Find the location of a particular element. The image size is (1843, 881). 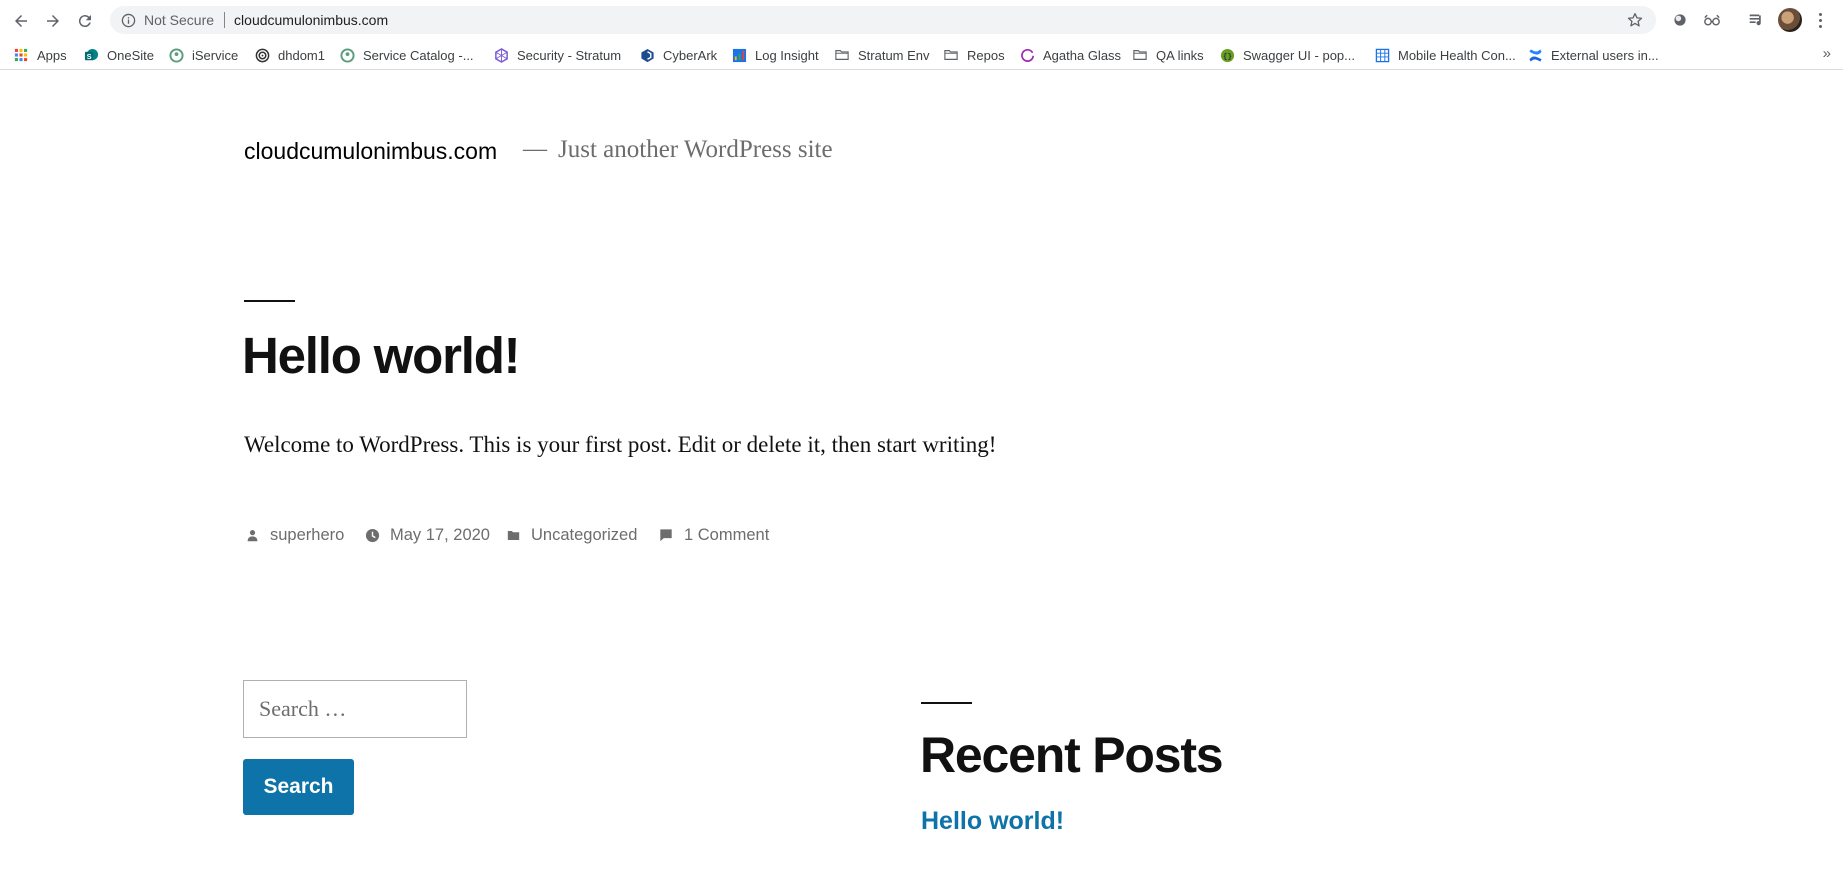

bookmark-label: Stratum Env is located at coordinates (894, 55).